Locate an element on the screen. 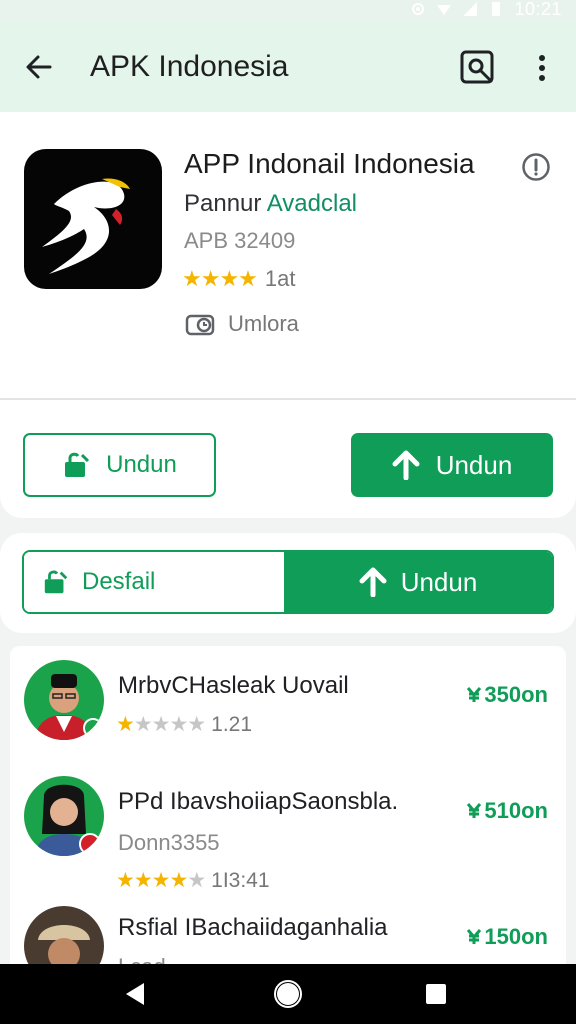 Image resolution: width=576 pixels, height=1024 pixels. search-icon is located at coordinates (477, 67).